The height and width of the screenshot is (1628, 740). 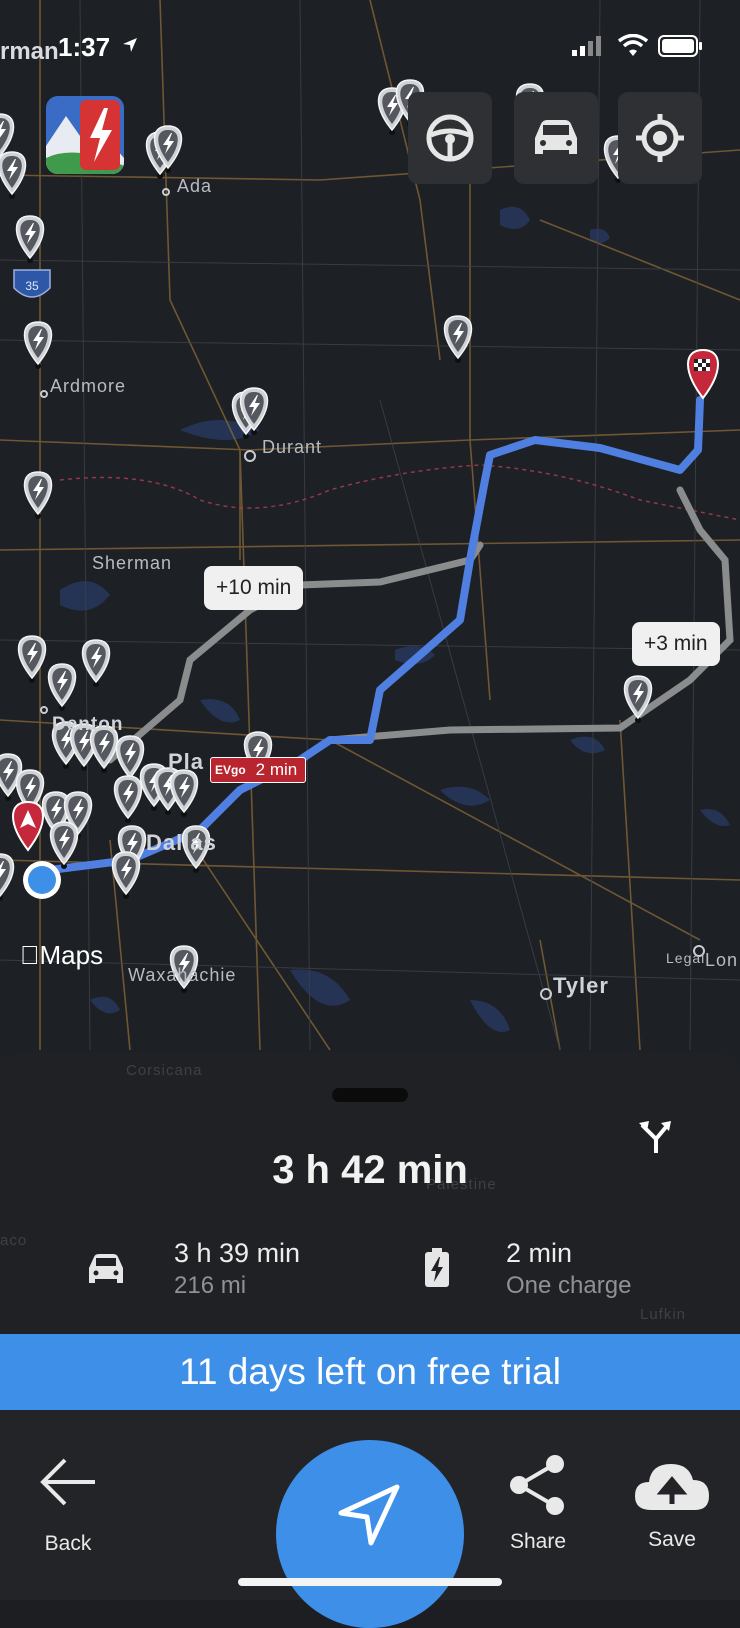 I want to click on free-trial-banner: 11 days left on free trial, so click(x=370, y=1372).